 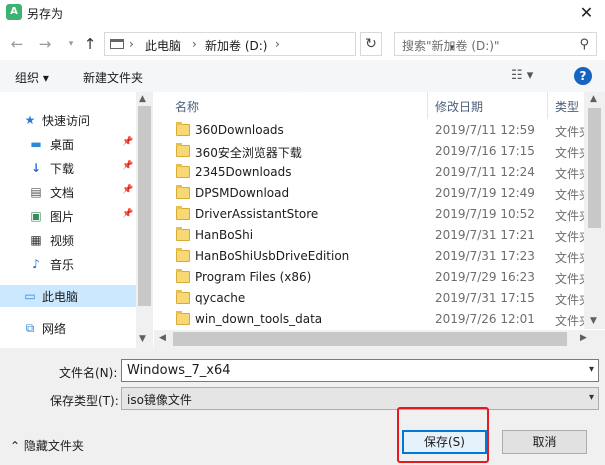 What do you see at coordinates (162, 338) in the screenshot?
I see `scroll-left-icon: ◀` at bounding box center [162, 338].